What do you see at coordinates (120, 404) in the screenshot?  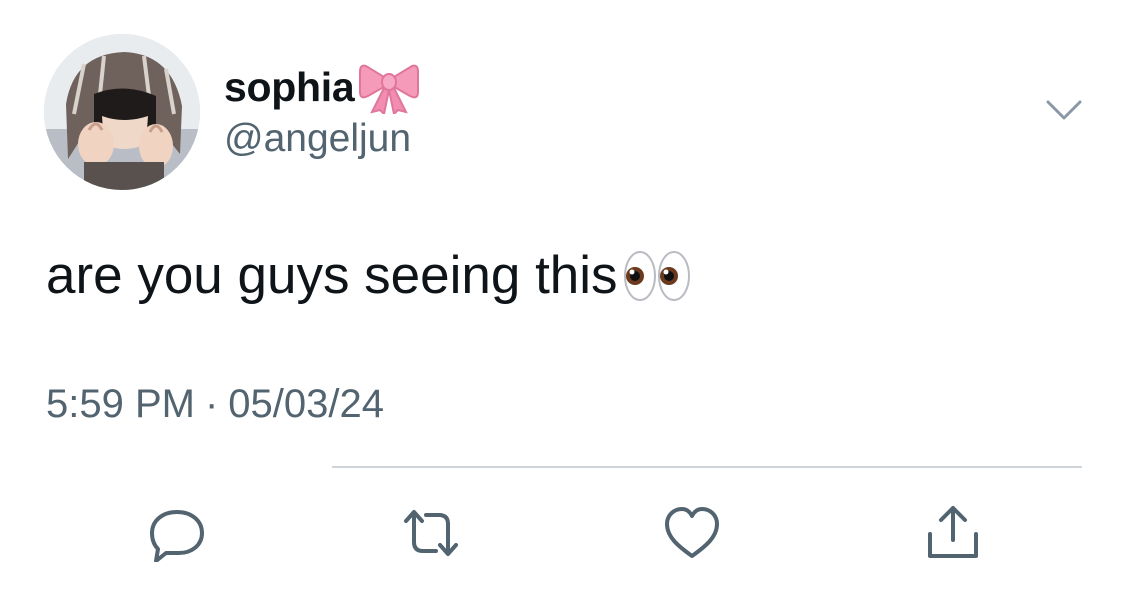 I see `tweet-time: 5:59 PM` at bounding box center [120, 404].